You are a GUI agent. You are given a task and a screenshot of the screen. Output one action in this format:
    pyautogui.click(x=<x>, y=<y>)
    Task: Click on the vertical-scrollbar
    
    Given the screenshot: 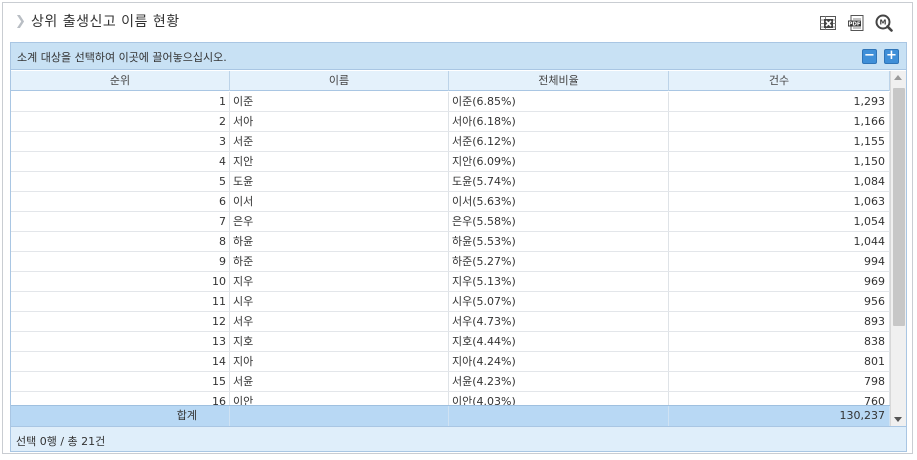 What is the action you would take?
    pyautogui.click(x=898, y=248)
    